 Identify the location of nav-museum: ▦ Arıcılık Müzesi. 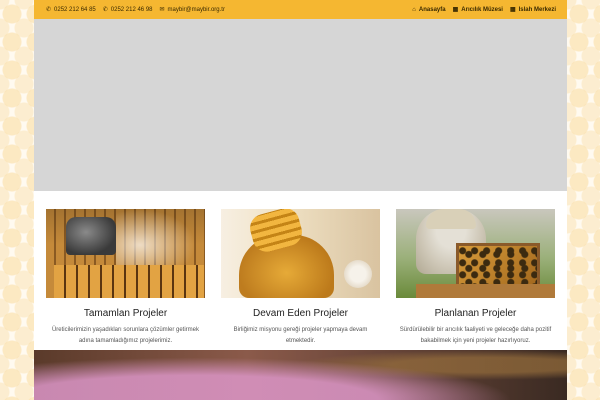
(478, 10).